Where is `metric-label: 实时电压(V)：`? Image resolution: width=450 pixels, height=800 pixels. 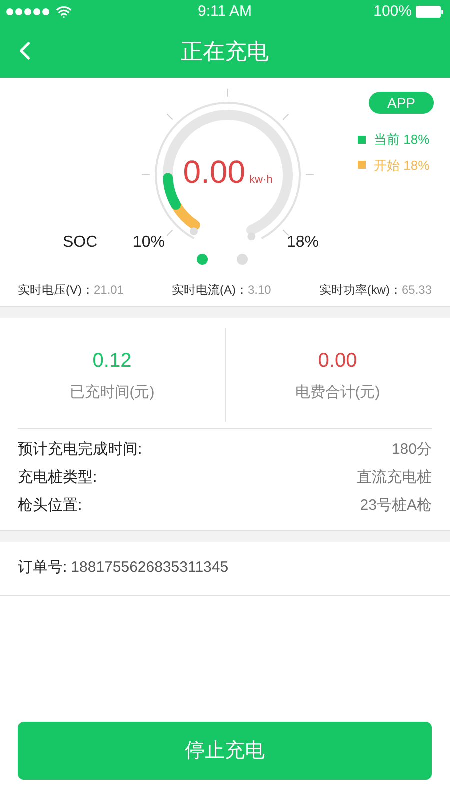 metric-label: 实时电压(V)： is located at coordinates (56, 290).